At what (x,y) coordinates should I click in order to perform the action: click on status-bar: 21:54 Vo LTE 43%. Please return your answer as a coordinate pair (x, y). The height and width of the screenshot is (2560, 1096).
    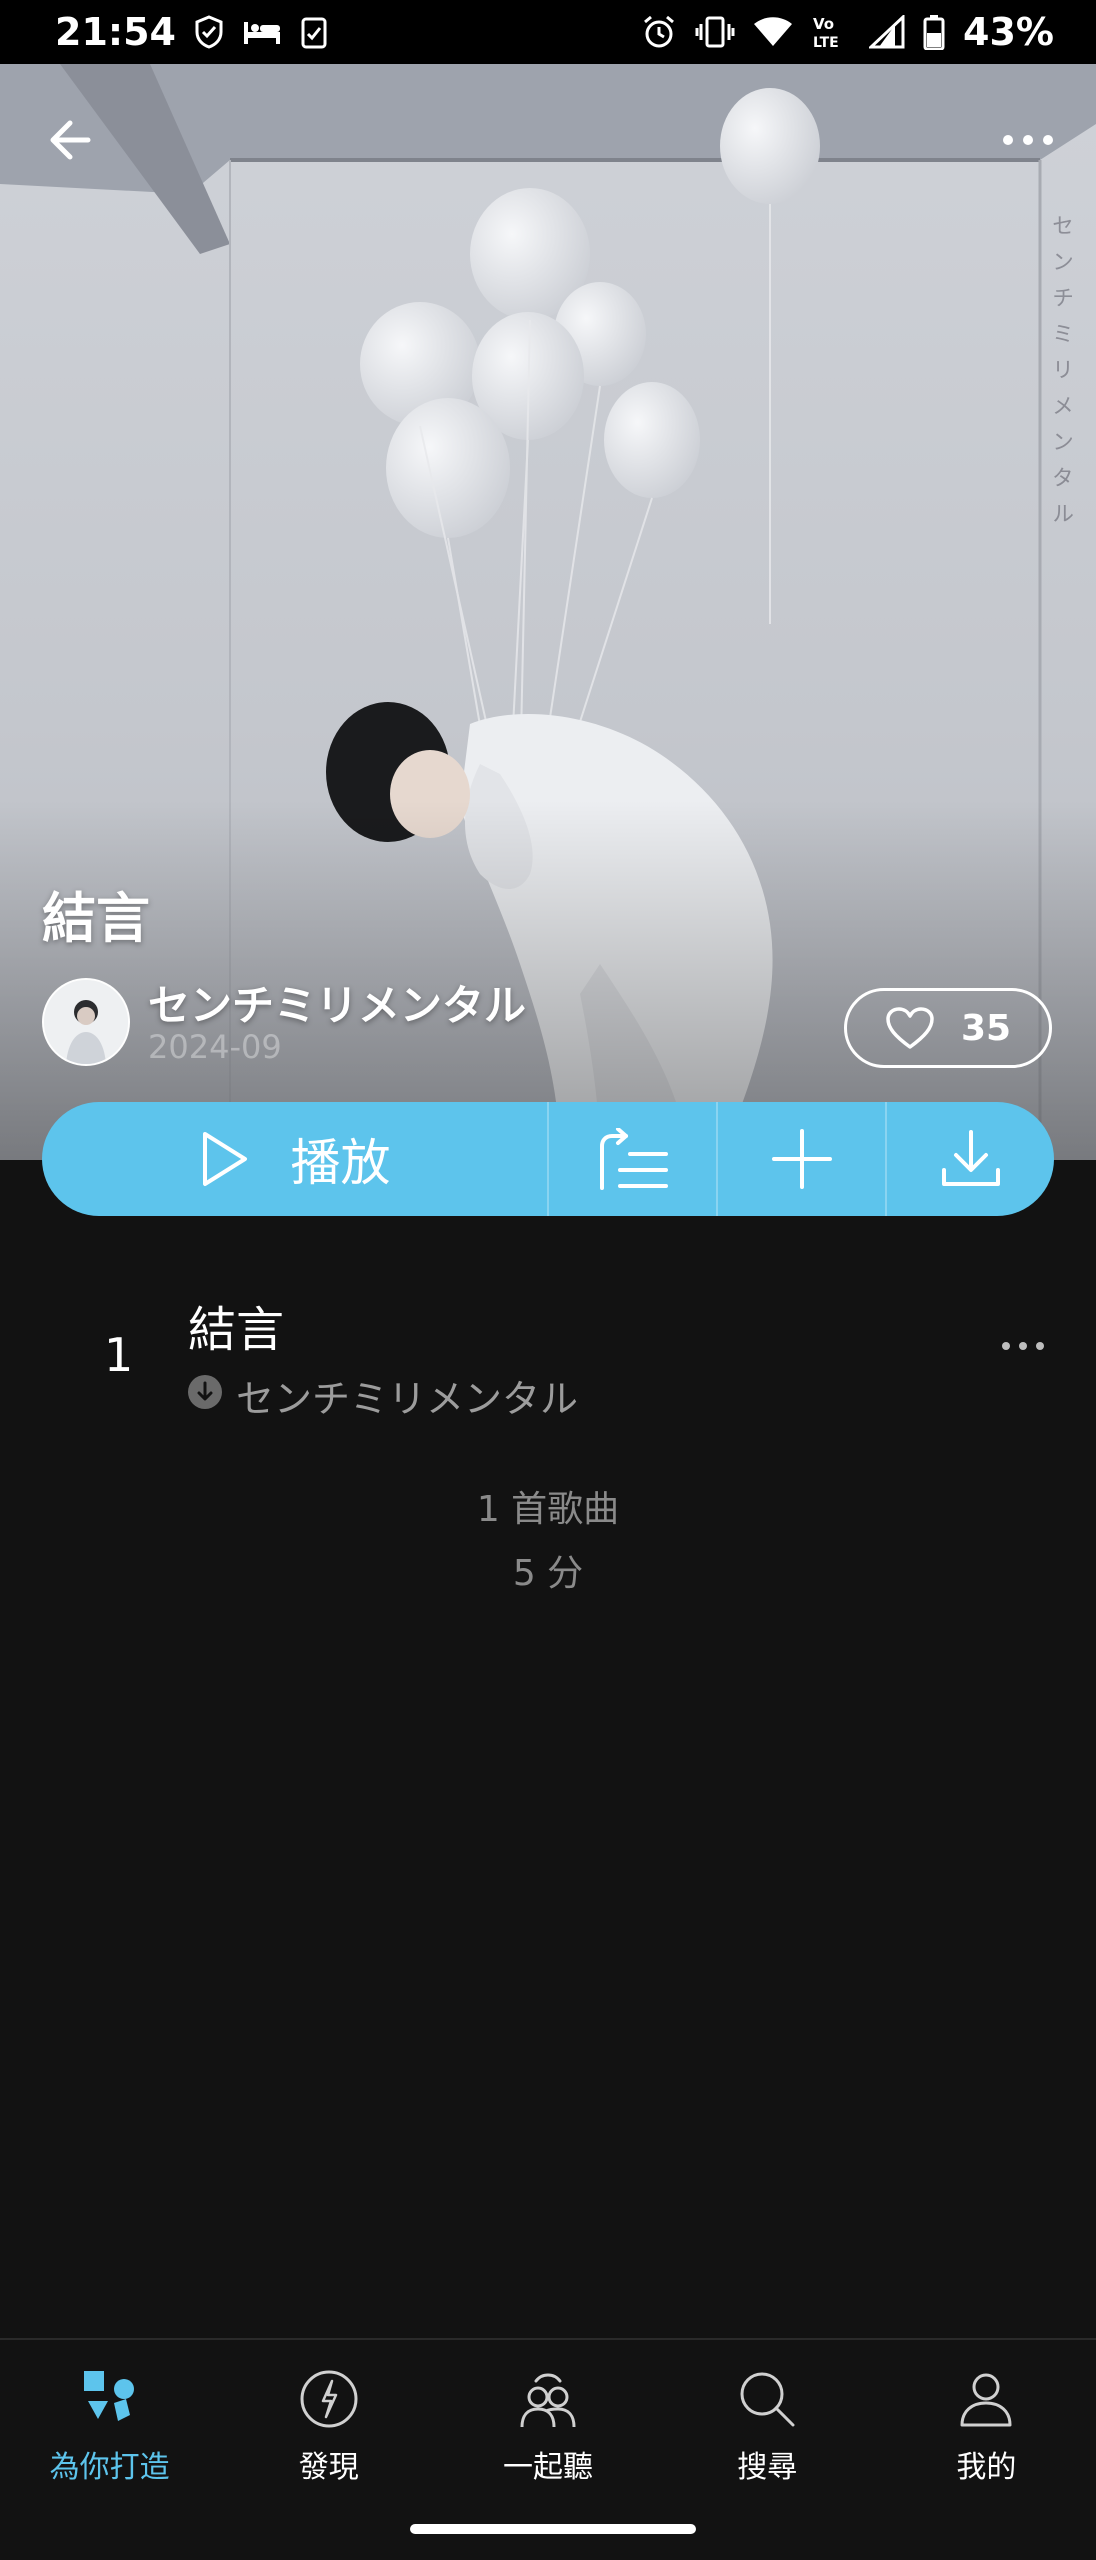
    Looking at the image, I should click on (548, 32).